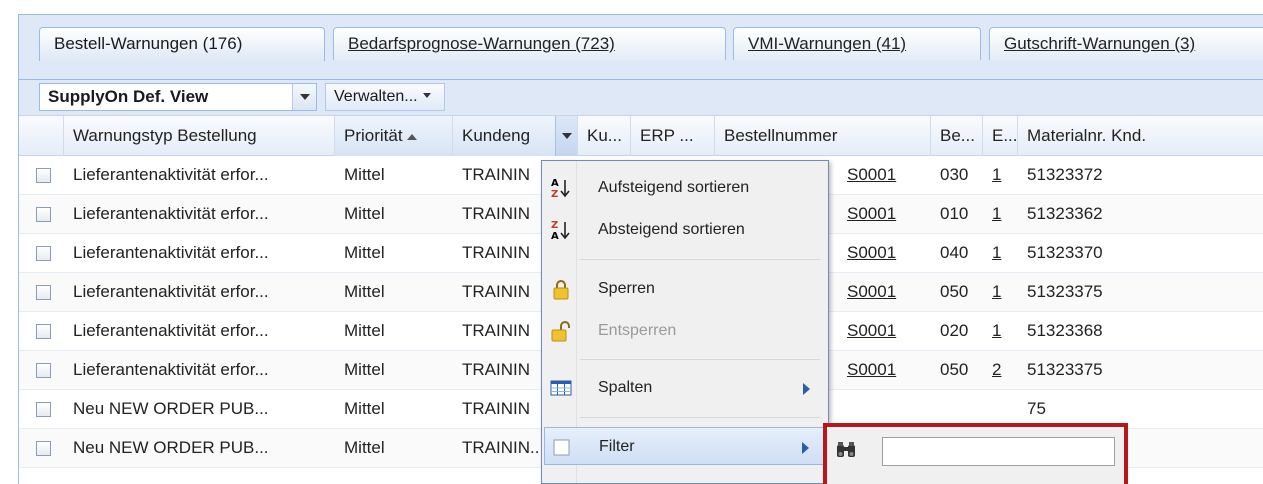 This screenshot has height=484, width=1263. Describe the element at coordinates (674, 187) in the screenshot. I see `menu-item-label: Aufsteigend sortieren` at that location.